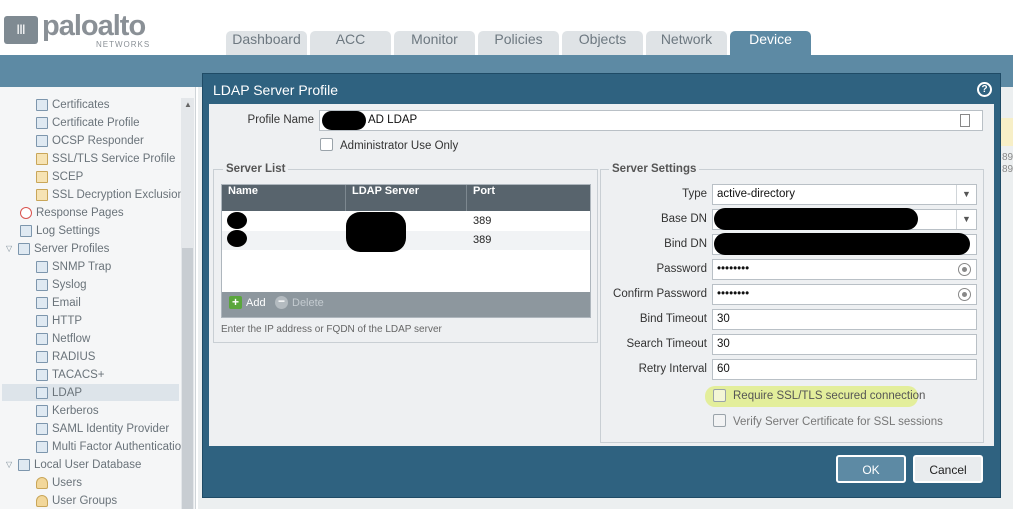  Describe the element at coordinates (829, 396) in the screenshot. I see `require-ssl-label: Require SSL/TLS secured connection` at that location.